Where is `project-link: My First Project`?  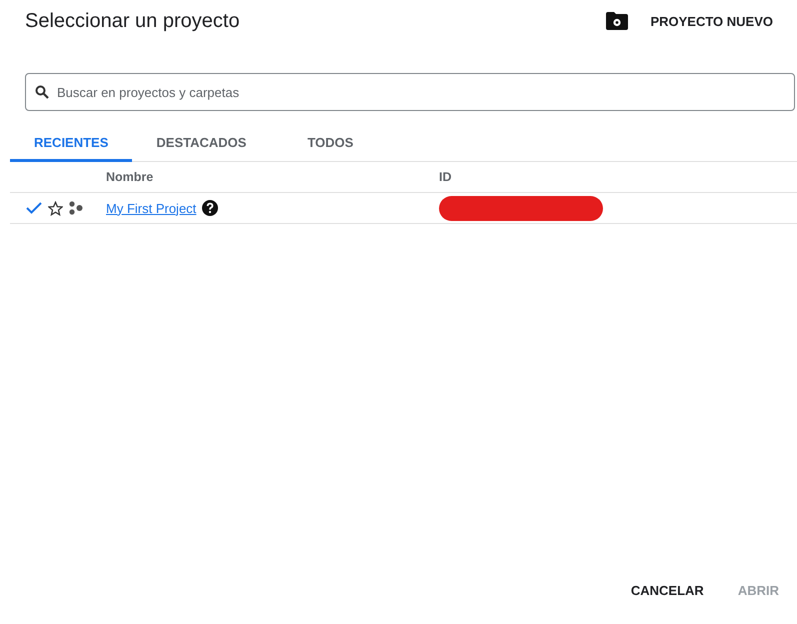 project-link: My First Project is located at coordinates (151, 208).